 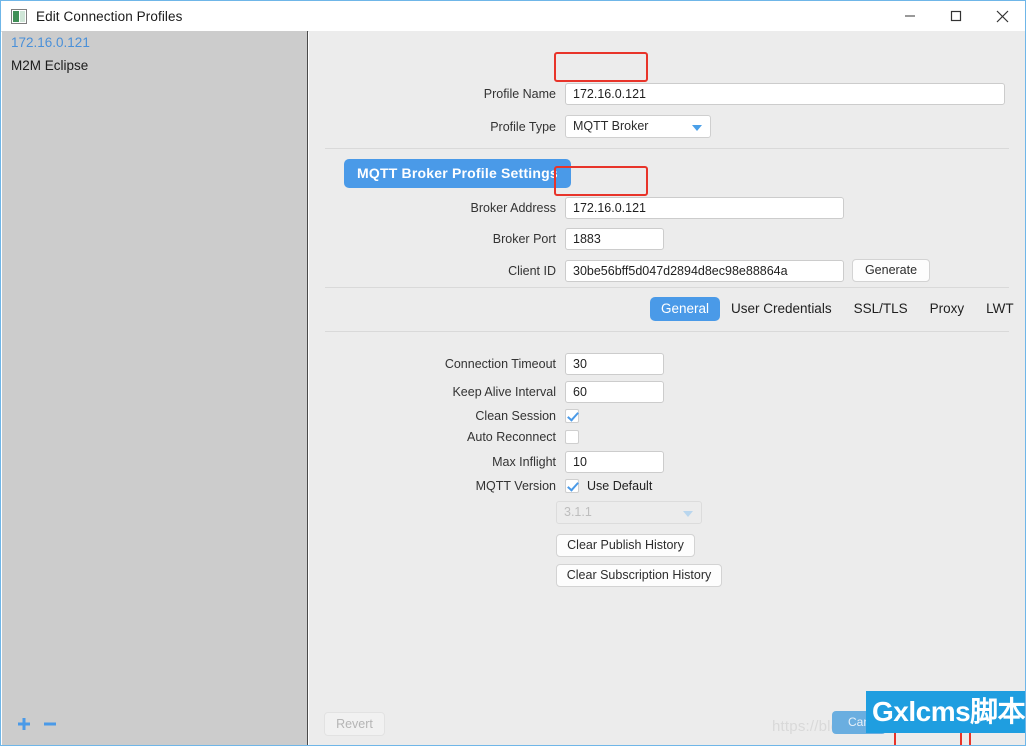 I want to click on broker-address-row: Broker Address, so click(x=659, y=208).